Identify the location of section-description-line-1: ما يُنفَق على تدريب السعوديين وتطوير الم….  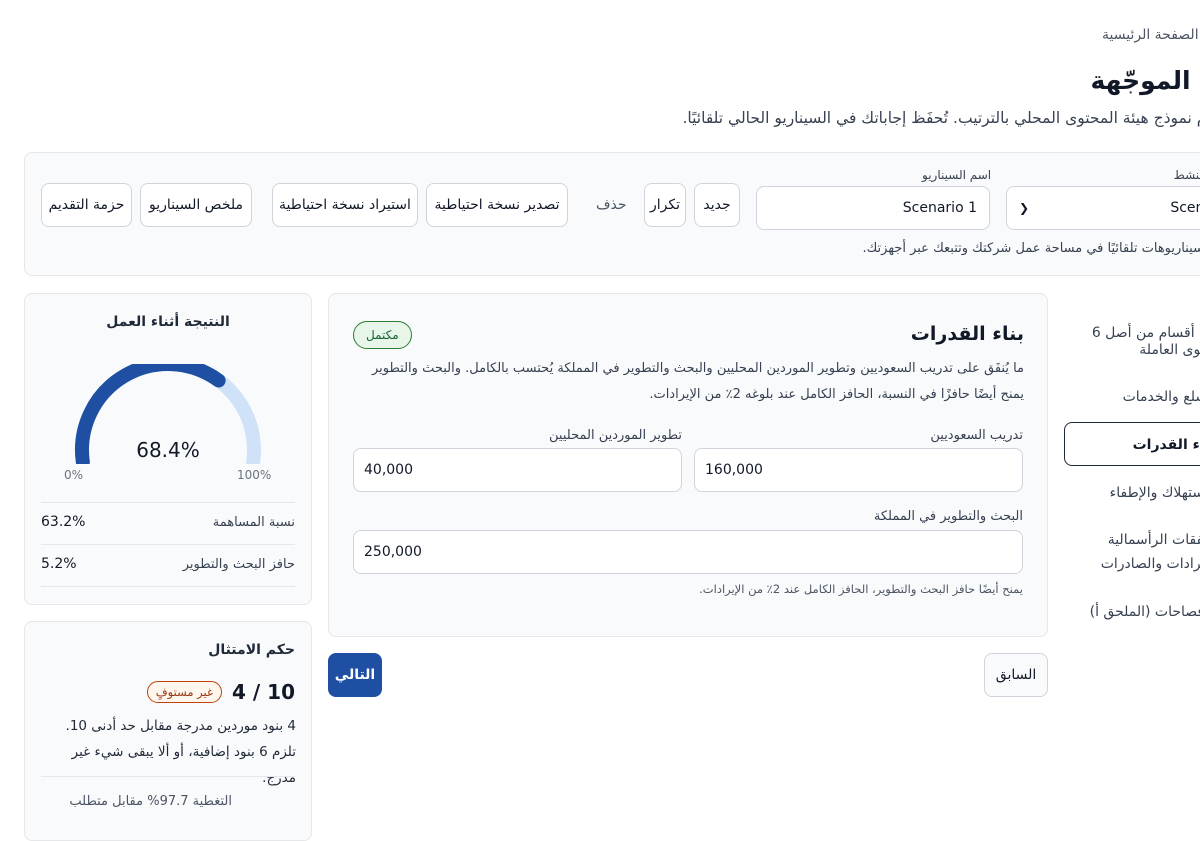
(698, 368).